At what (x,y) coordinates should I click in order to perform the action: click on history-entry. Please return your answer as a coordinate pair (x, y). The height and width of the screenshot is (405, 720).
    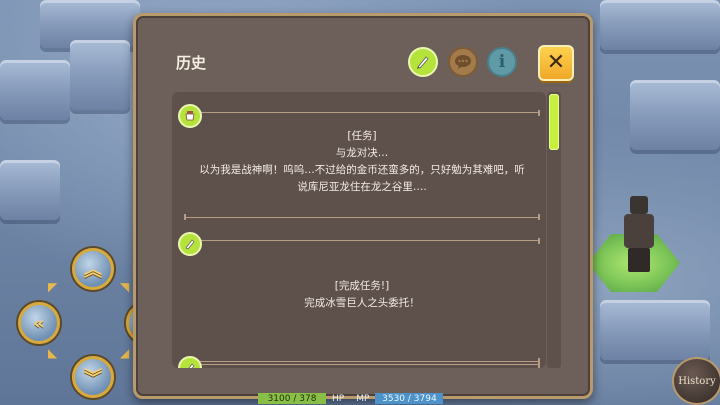
    Looking at the image, I should click on (359, 362).